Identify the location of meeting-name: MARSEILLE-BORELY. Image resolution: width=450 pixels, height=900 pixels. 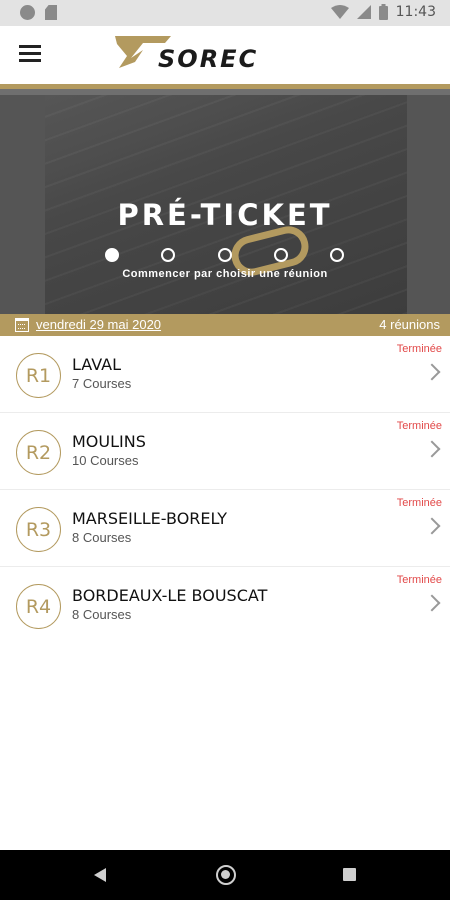
(150, 518).